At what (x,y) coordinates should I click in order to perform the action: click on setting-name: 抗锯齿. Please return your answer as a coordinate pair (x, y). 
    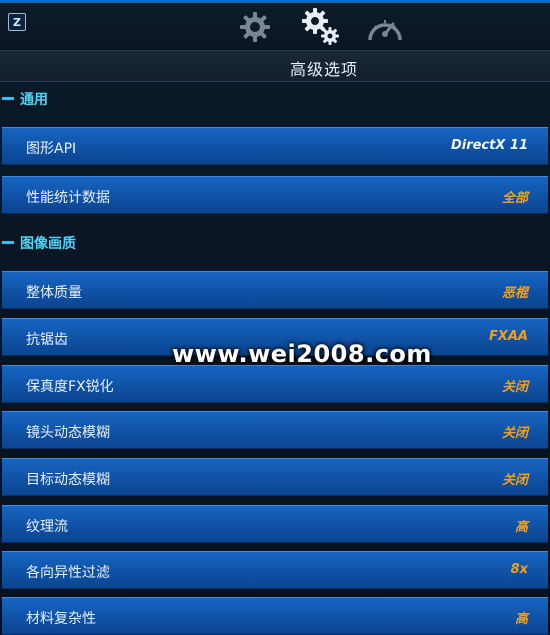
    Looking at the image, I should click on (47, 340).